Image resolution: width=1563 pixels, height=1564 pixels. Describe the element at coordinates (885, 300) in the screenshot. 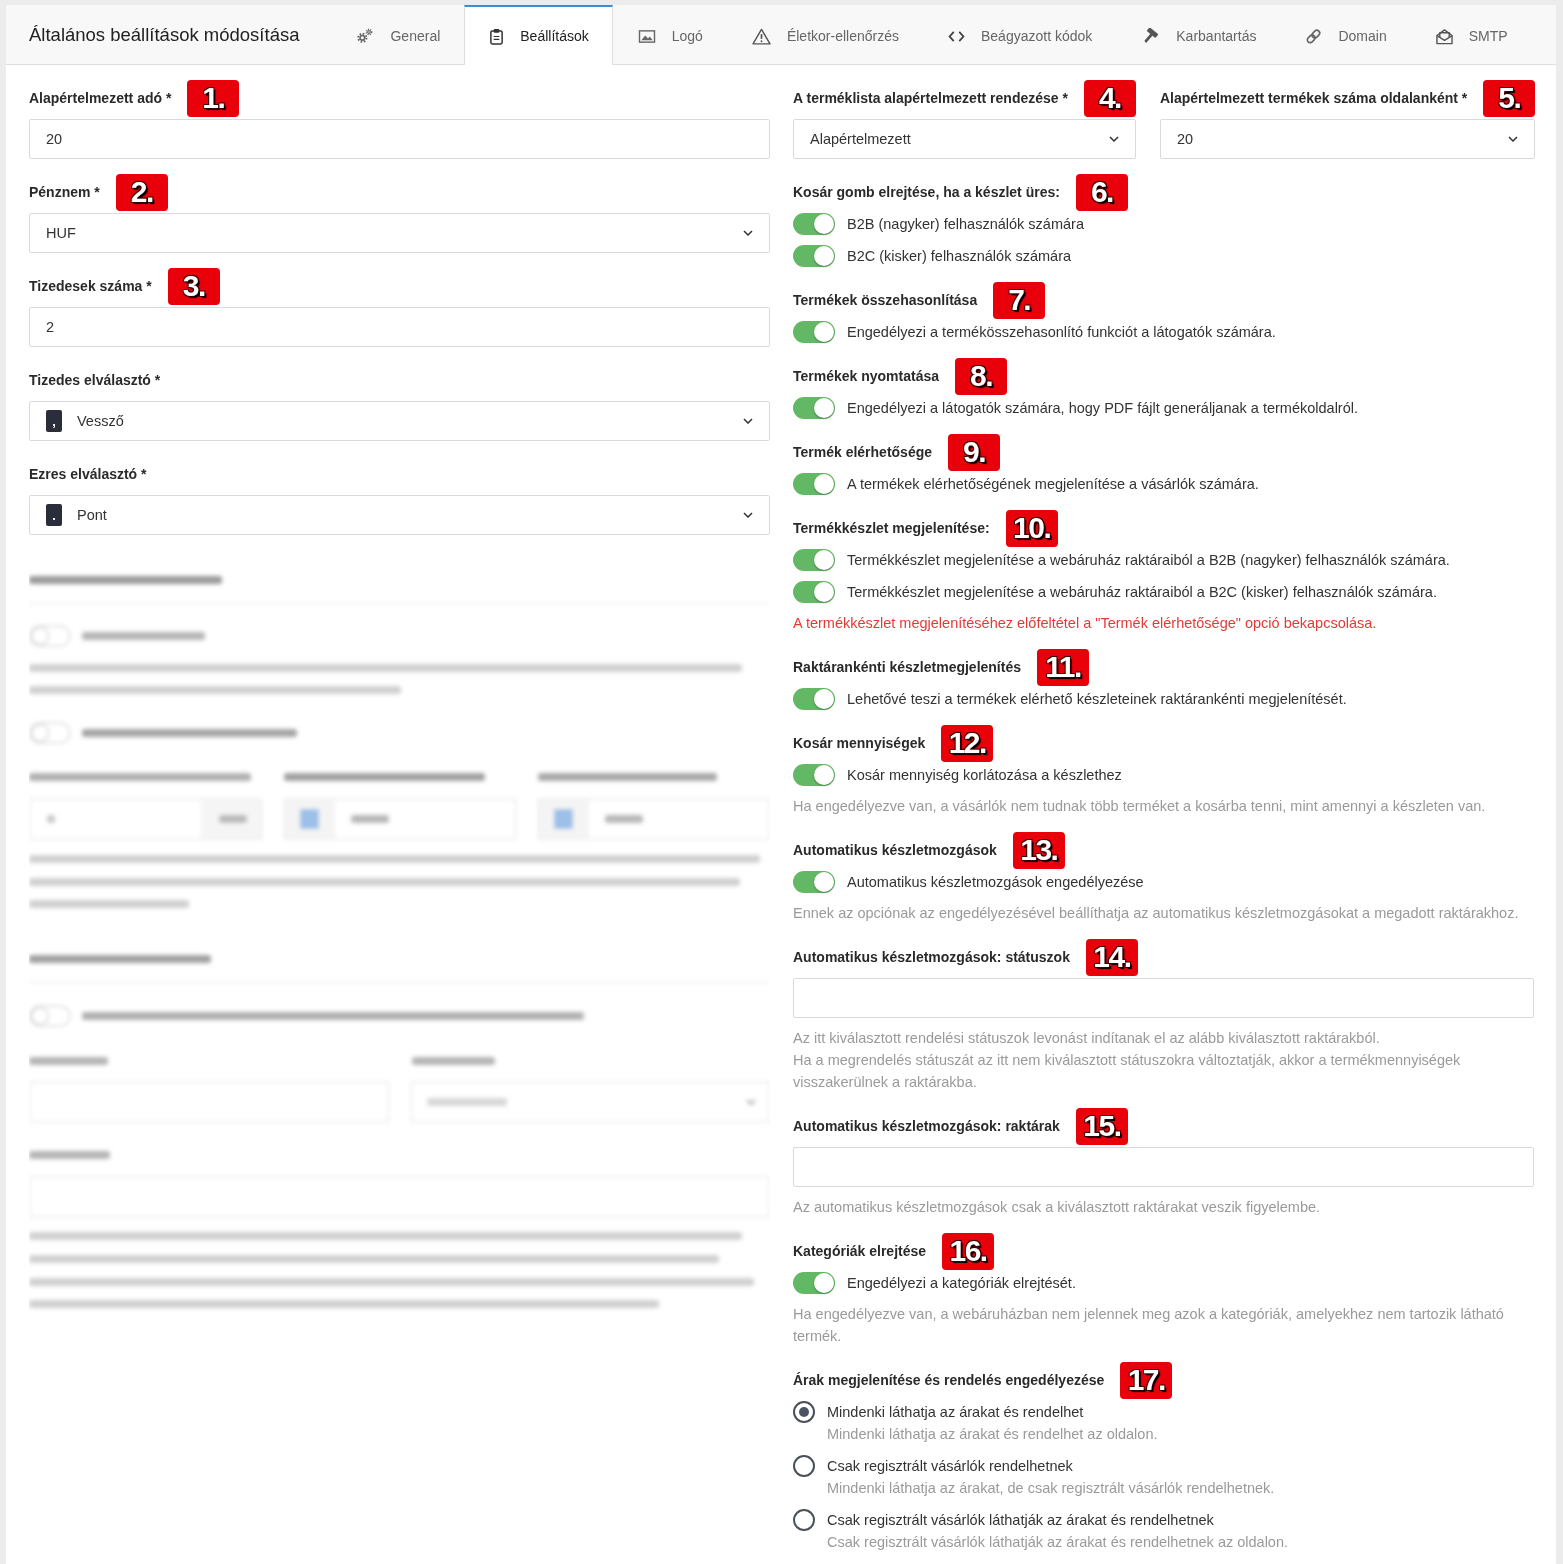

I see `setting-title: Termékek összehasonlítása` at that location.